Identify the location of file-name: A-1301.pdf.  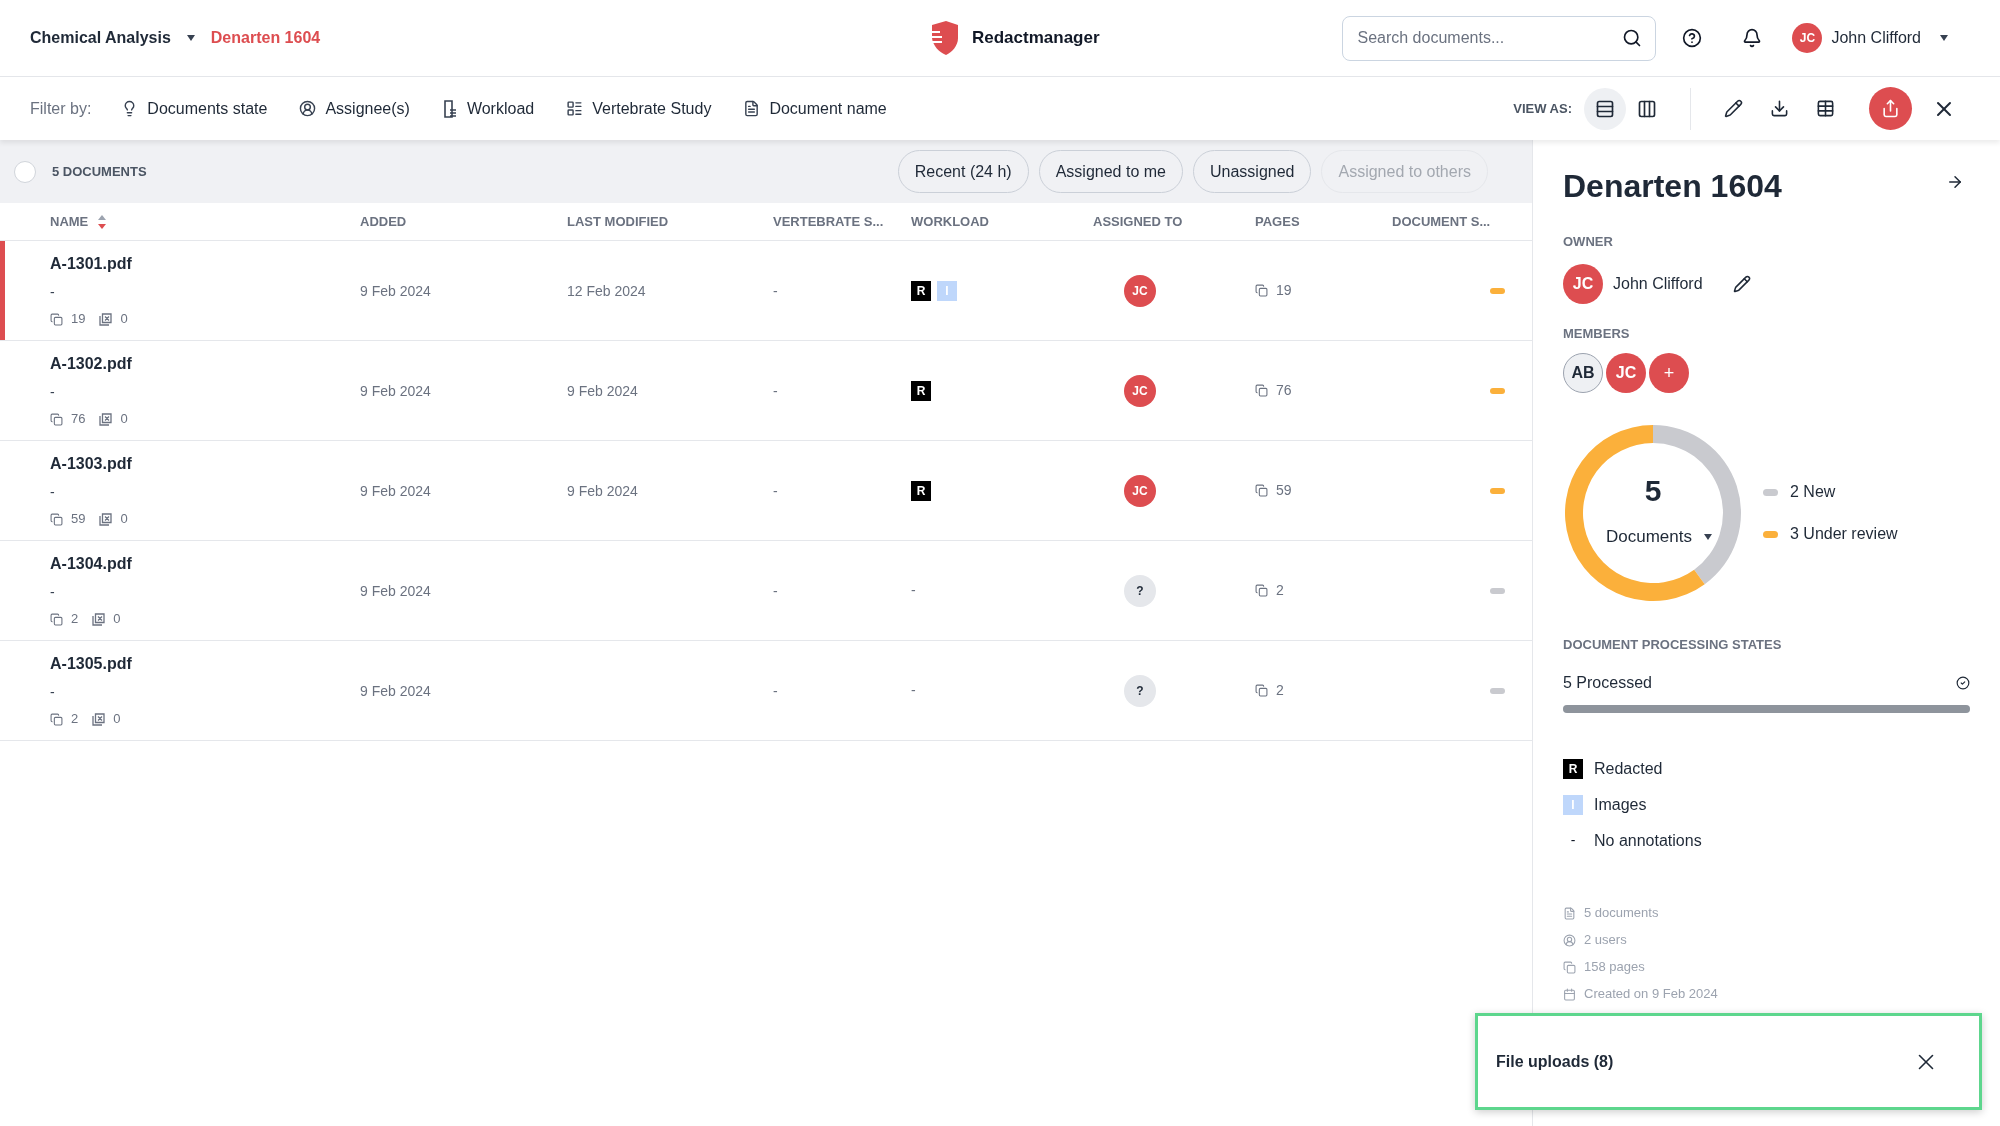
(205, 264).